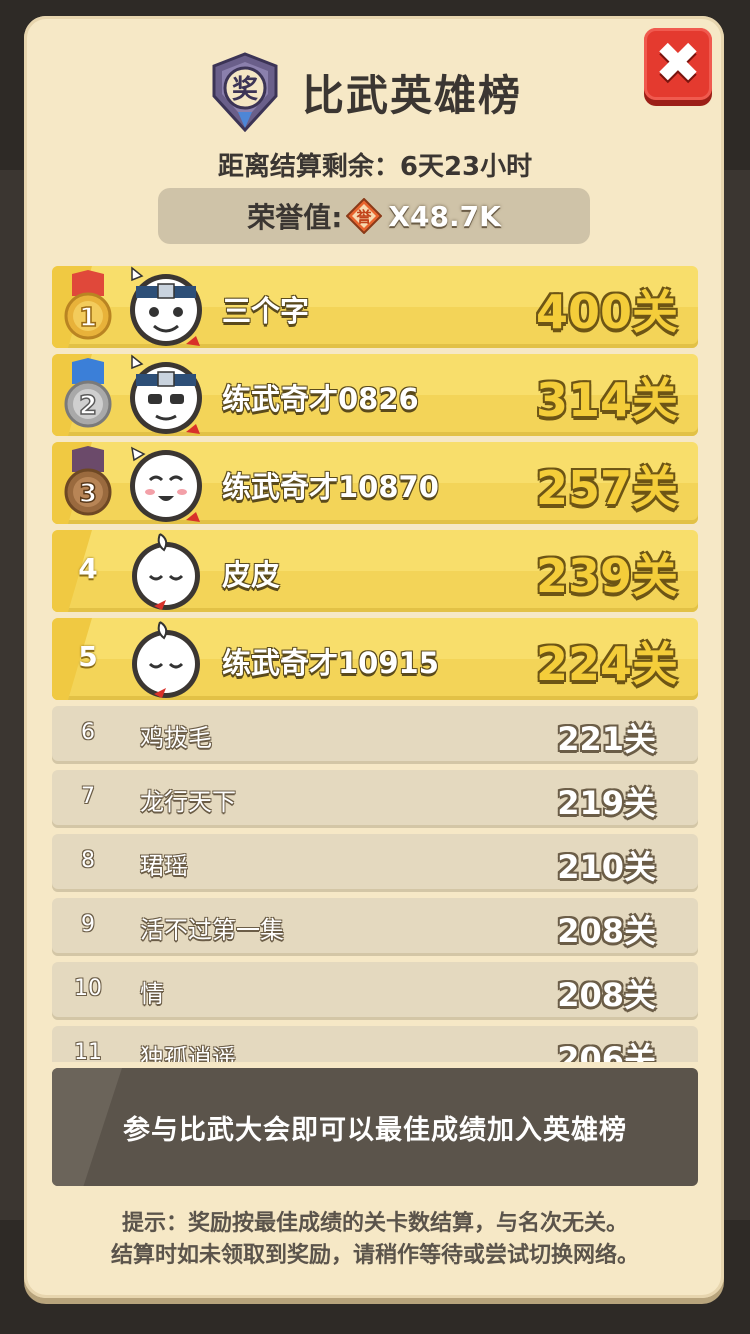  What do you see at coordinates (88, 732) in the screenshot?
I see `rank-number: 6` at bounding box center [88, 732].